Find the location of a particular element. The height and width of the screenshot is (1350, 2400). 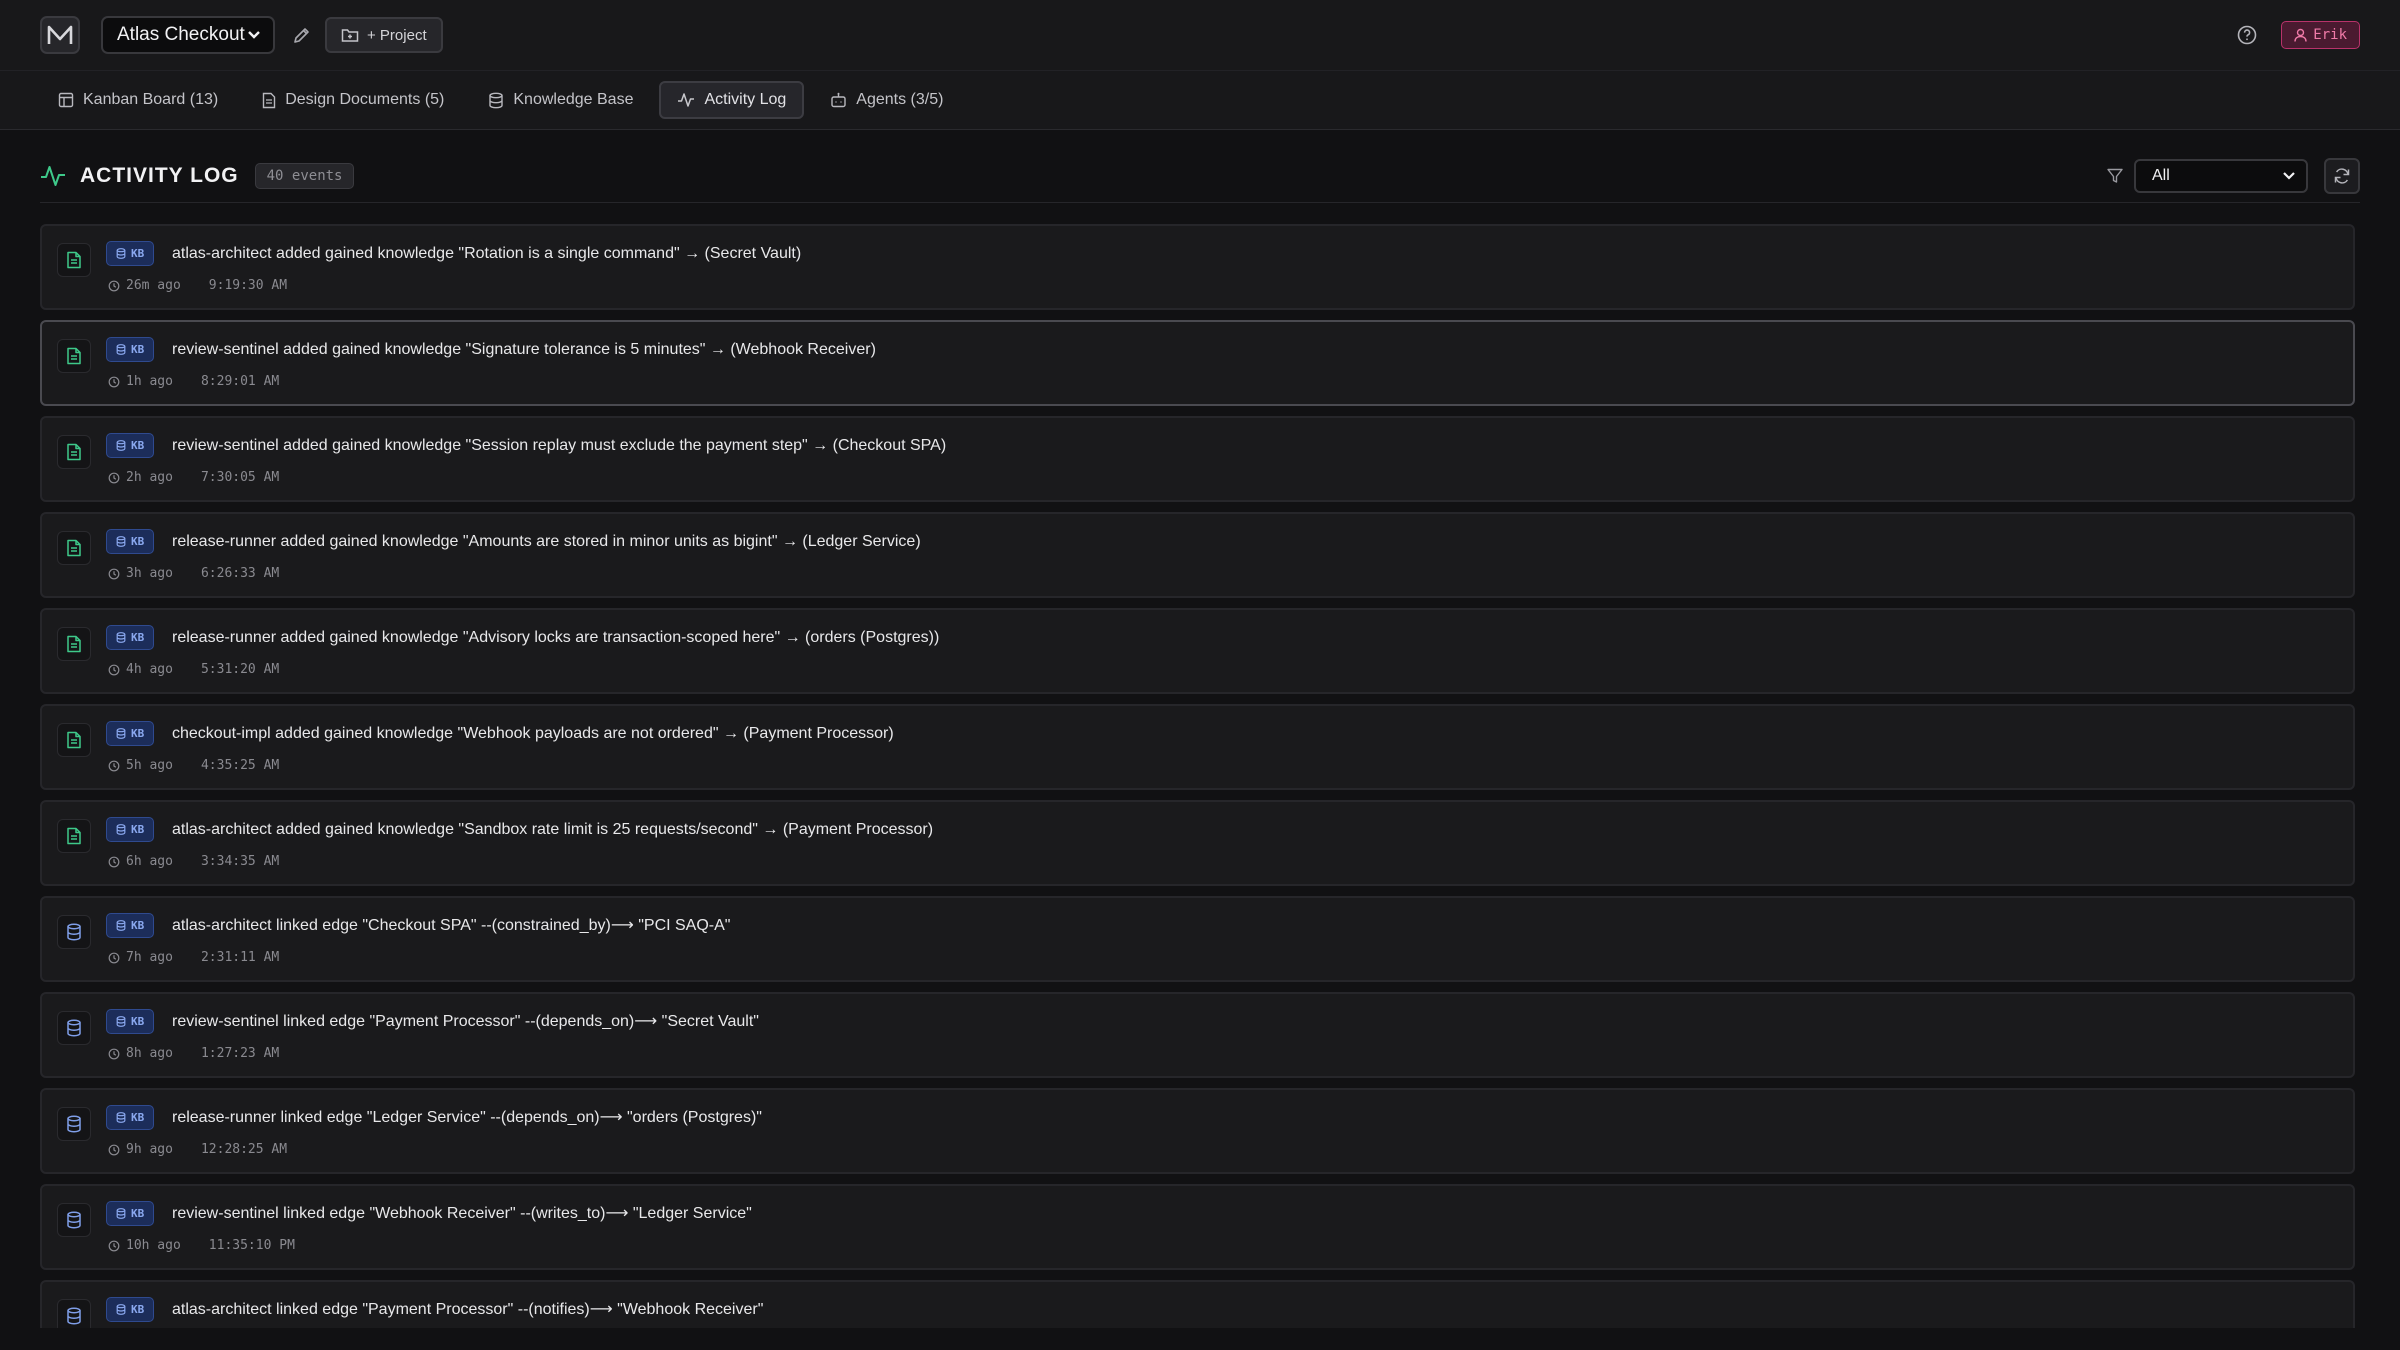

user-badge: Erik is located at coordinates (2320, 35).